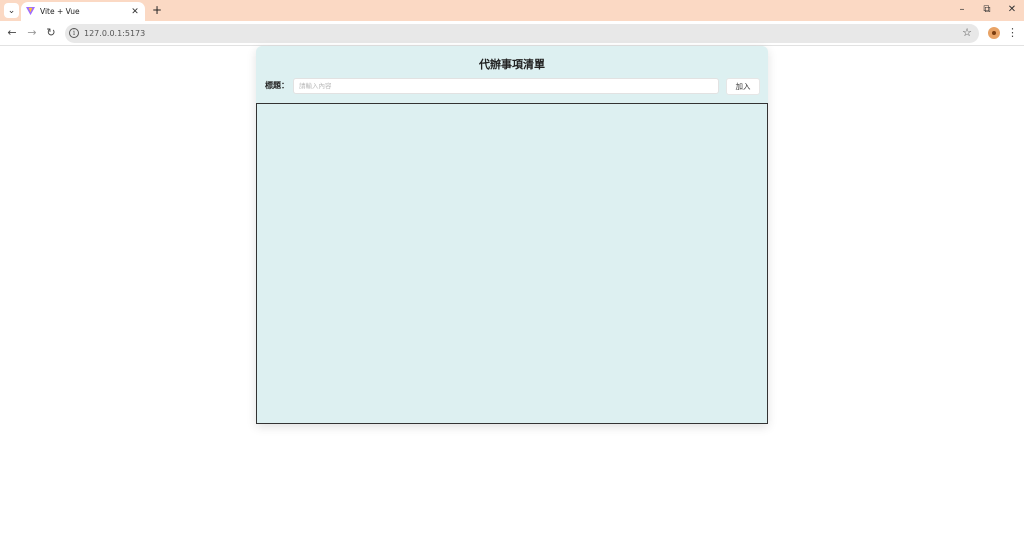 The image size is (1024, 546). I want to click on page-title: 代辦事項清單, so click(512, 64).